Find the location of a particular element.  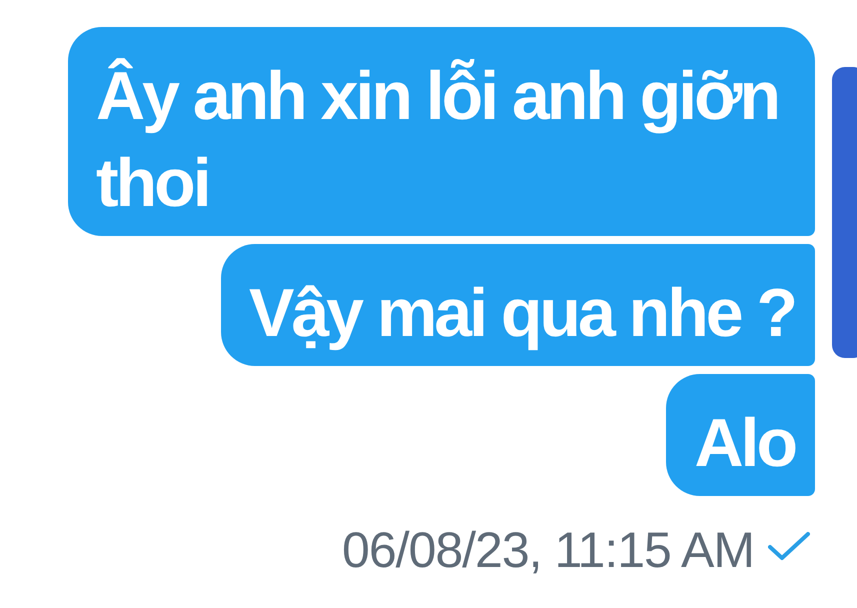

message-bubble: Alo is located at coordinates (740, 435).